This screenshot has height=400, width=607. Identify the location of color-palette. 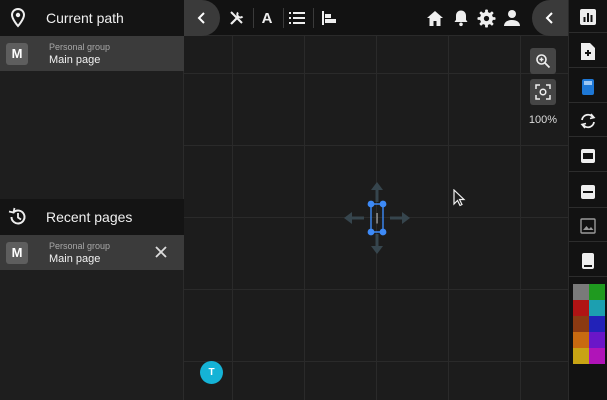
(589, 324).